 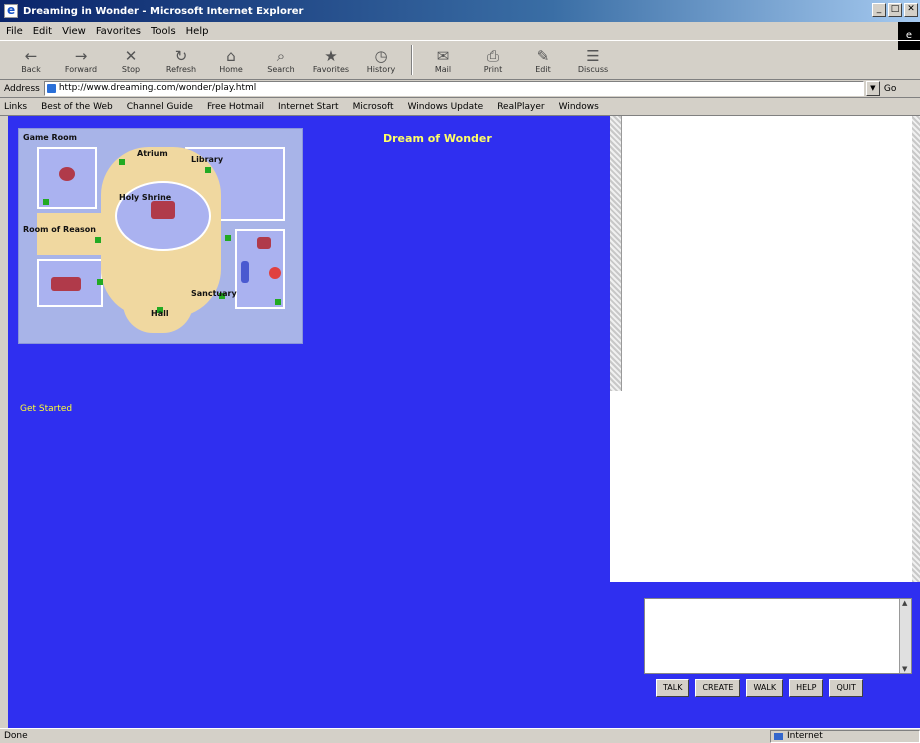 What do you see at coordinates (911, 10) in the screenshot?
I see `close-button: ✕` at bounding box center [911, 10].